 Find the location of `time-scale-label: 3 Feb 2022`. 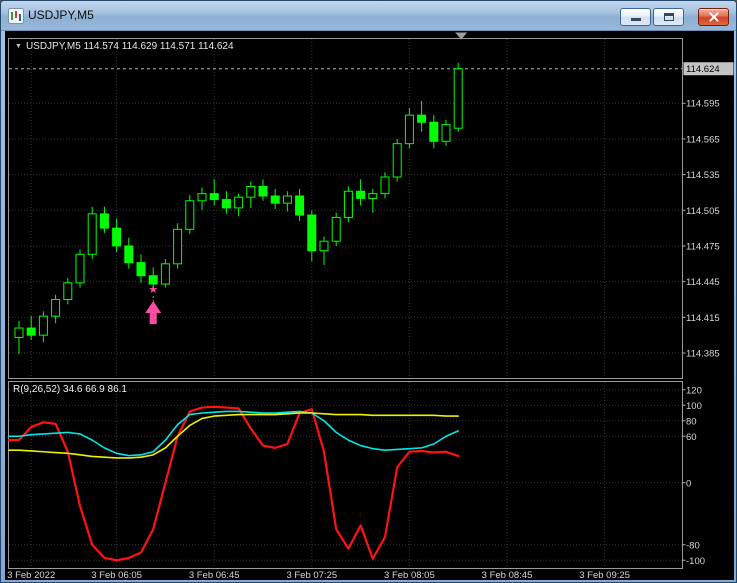

time-scale-label: 3 Feb 2022 is located at coordinates (31, 575).